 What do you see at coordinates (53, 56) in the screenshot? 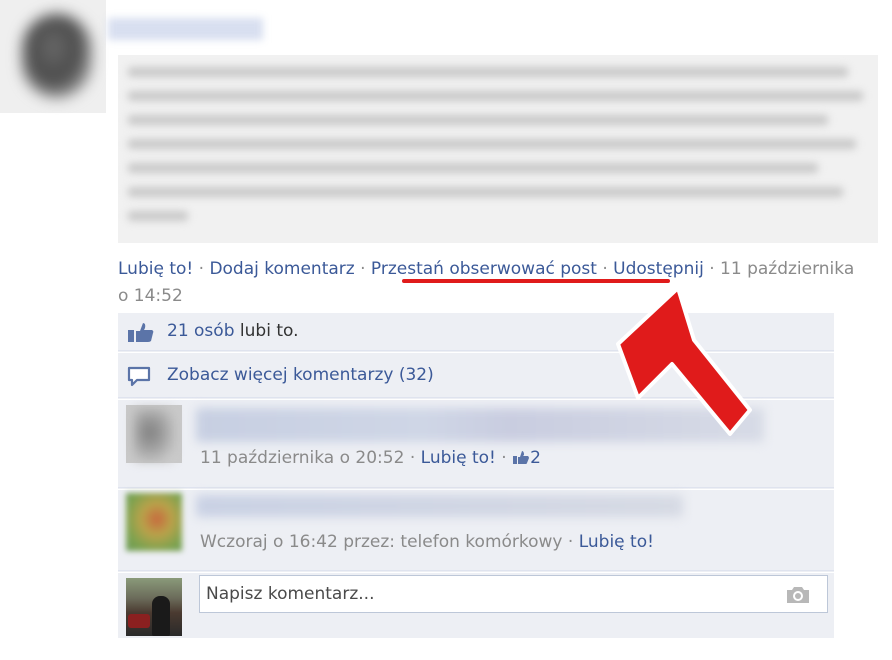
I see `author-avatar` at bounding box center [53, 56].